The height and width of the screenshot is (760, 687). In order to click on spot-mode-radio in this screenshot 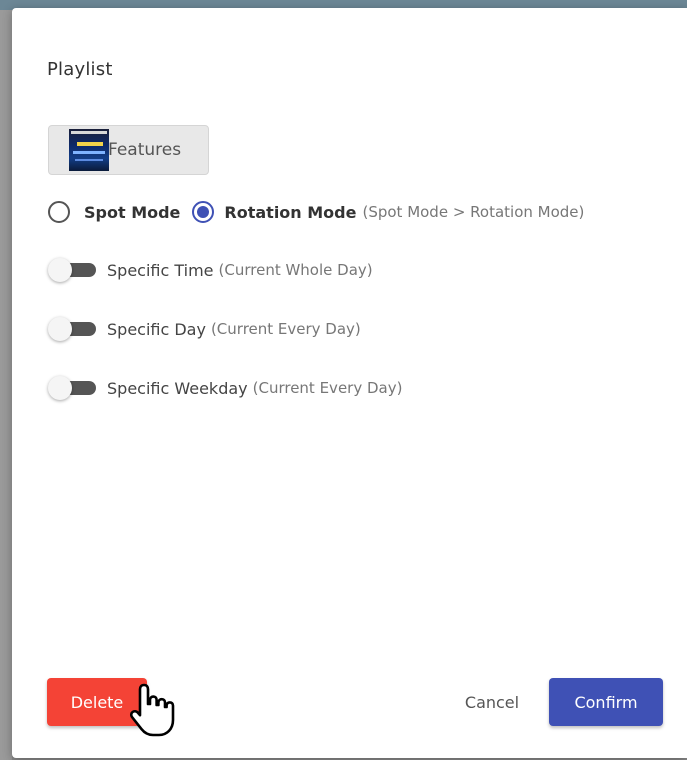, I will do `click(59, 212)`.